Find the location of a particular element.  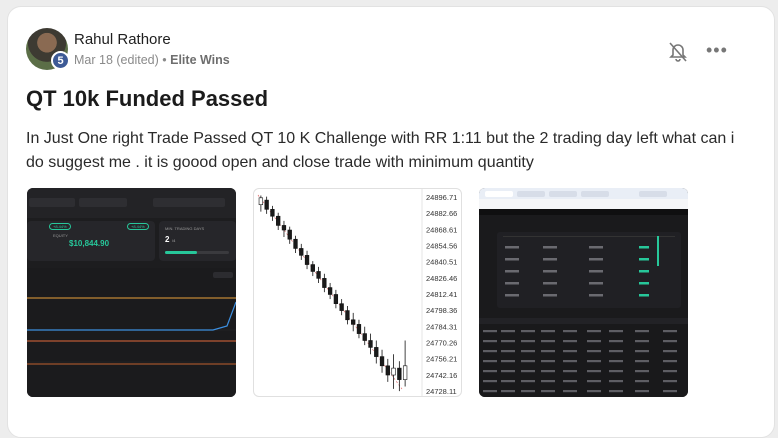

browser-tabbar is located at coordinates (583, 193).